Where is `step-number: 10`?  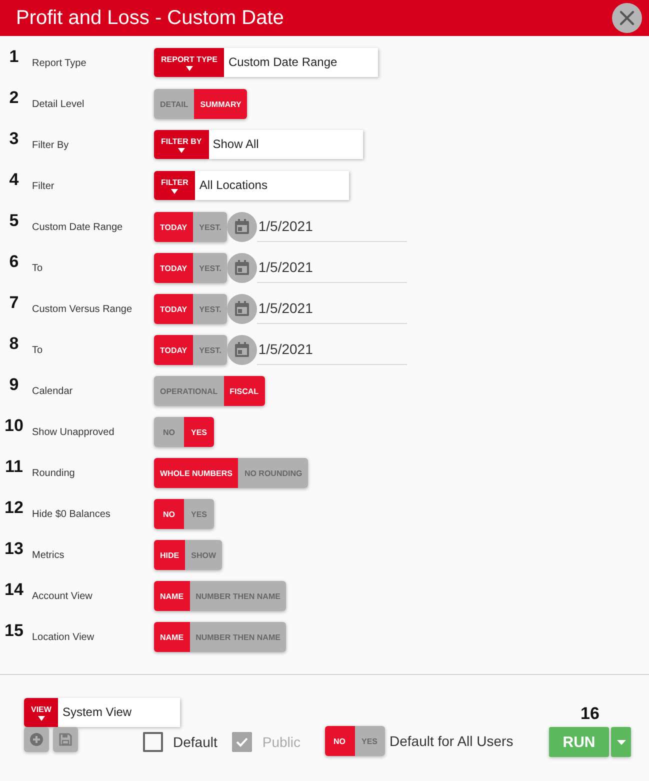 step-number: 10 is located at coordinates (14, 425).